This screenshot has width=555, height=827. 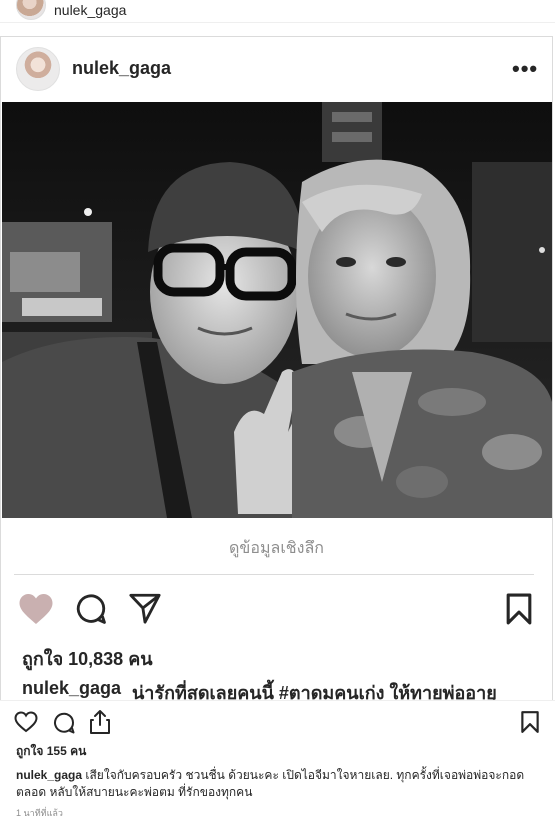 I want to click on bottom-likes-count: ถูกใจ 155 คน, so click(x=51, y=751).